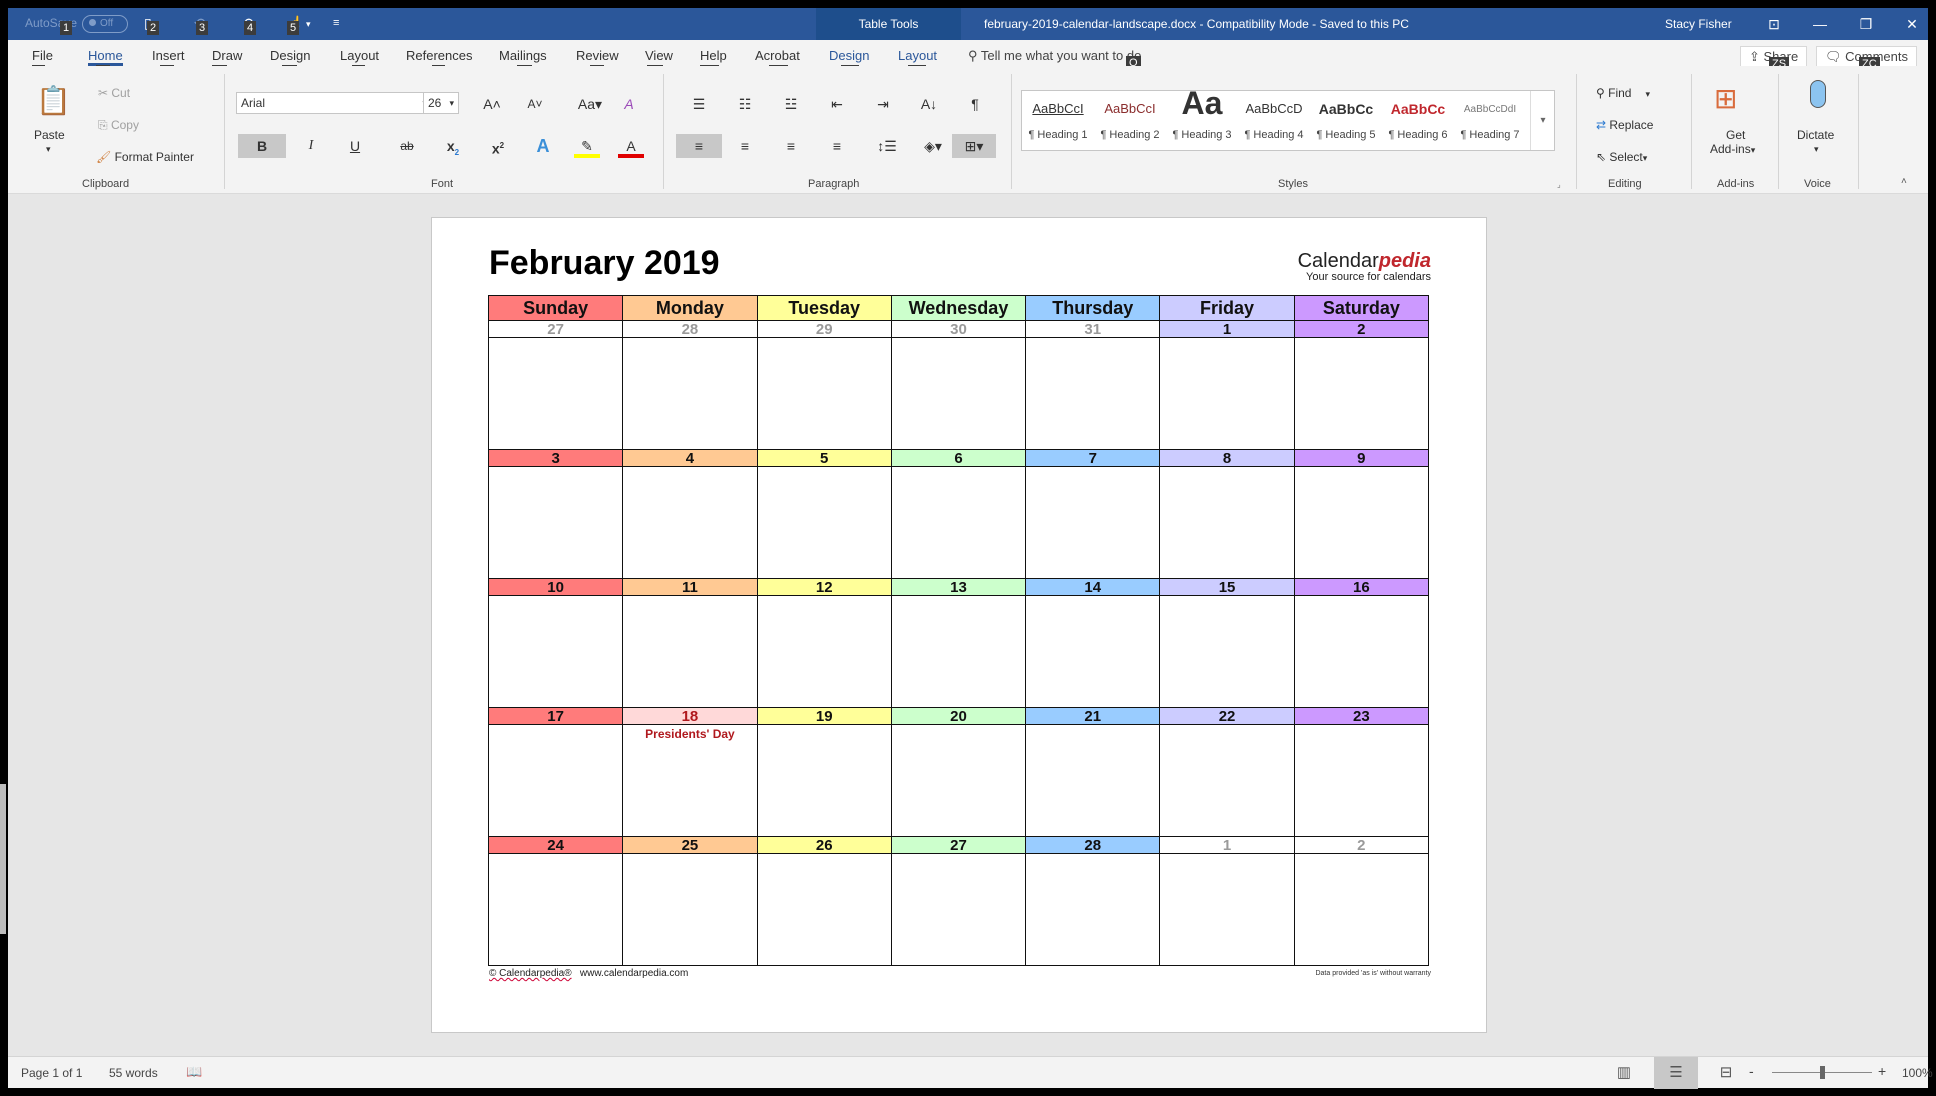 This screenshot has width=1936, height=1096. What do you see at coordinates (958, 716) in the screenshot?
I see `day-number: 20` at bounding box center [958, 716].